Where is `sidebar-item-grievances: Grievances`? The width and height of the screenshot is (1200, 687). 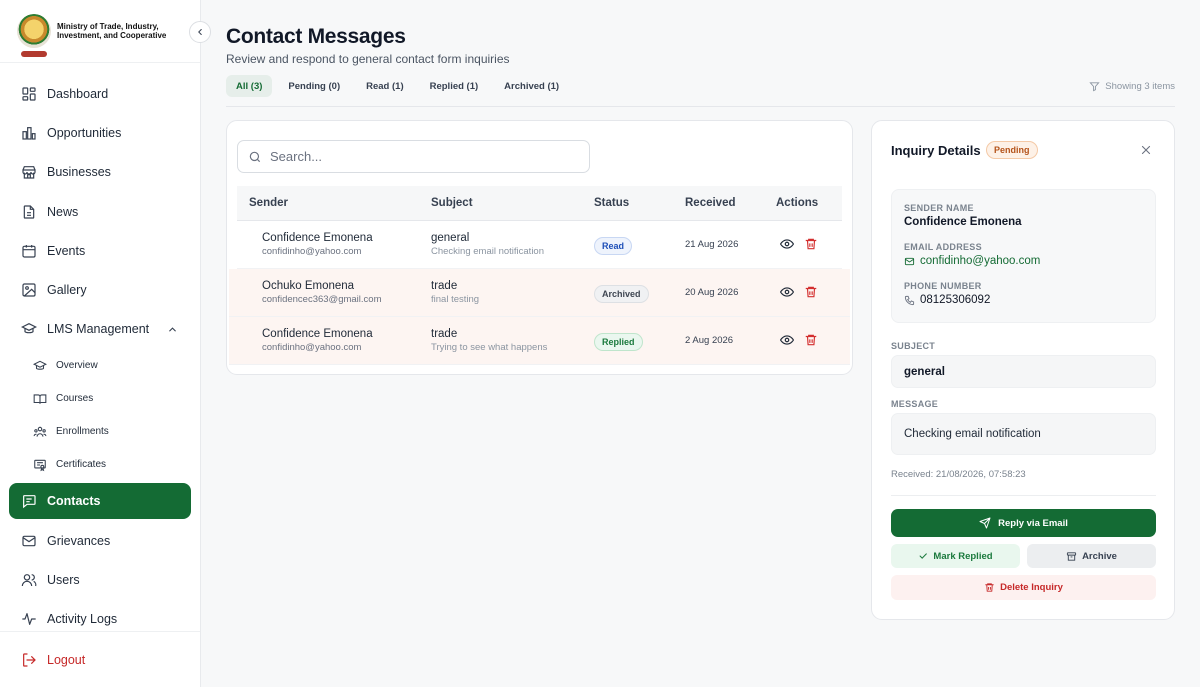 sidebar-item-grievances: Grievances is located at coordinates (100, 540).